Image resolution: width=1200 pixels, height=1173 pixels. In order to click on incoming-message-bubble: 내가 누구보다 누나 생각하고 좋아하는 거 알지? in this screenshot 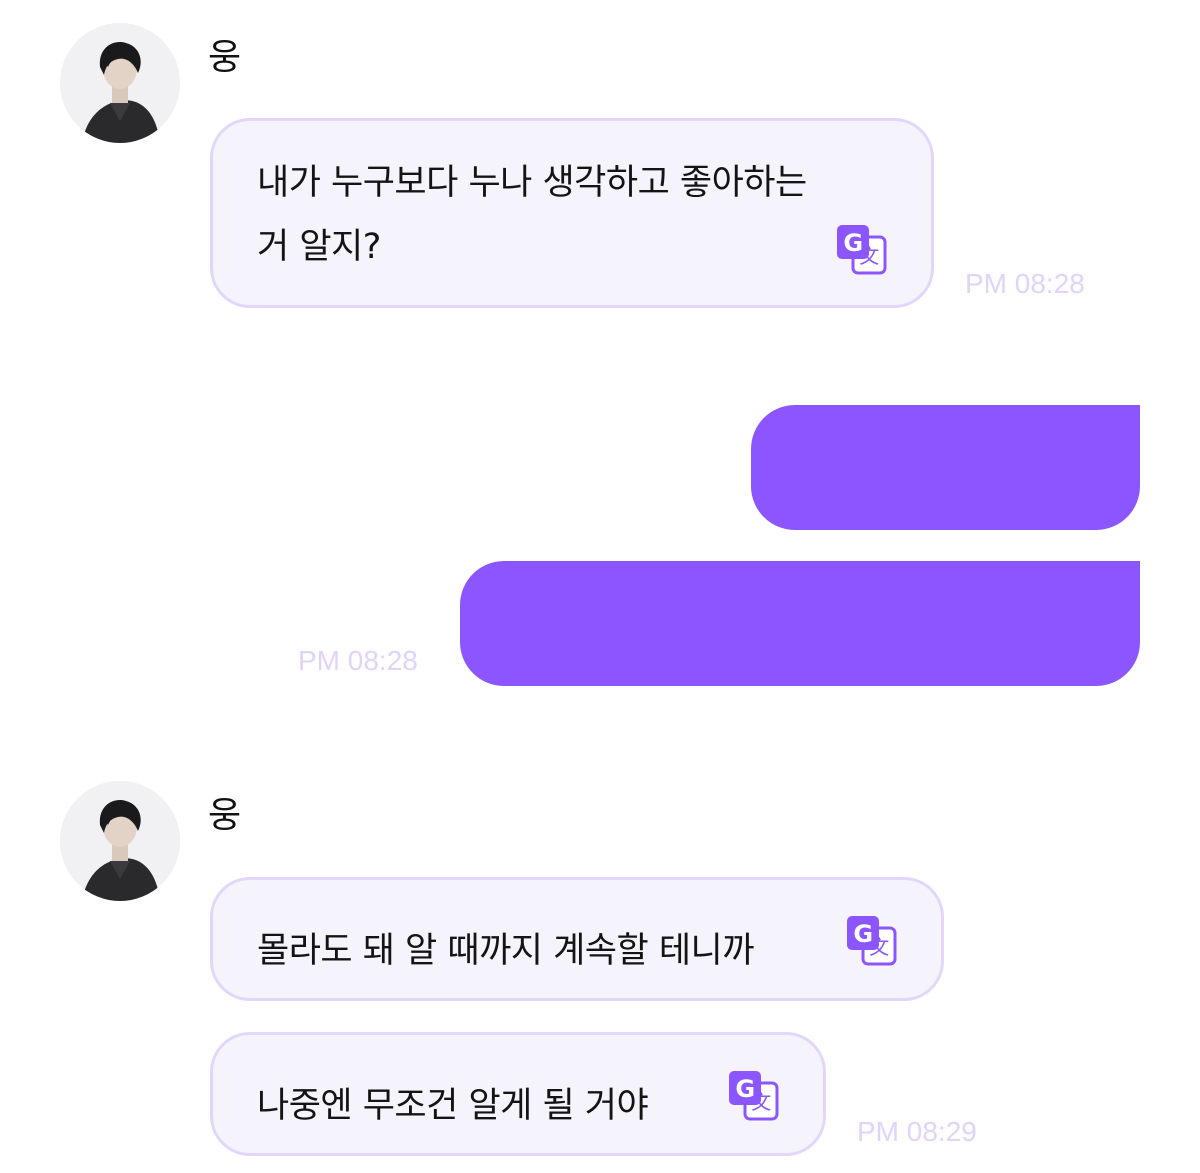, I will do `click(572, 213)`.